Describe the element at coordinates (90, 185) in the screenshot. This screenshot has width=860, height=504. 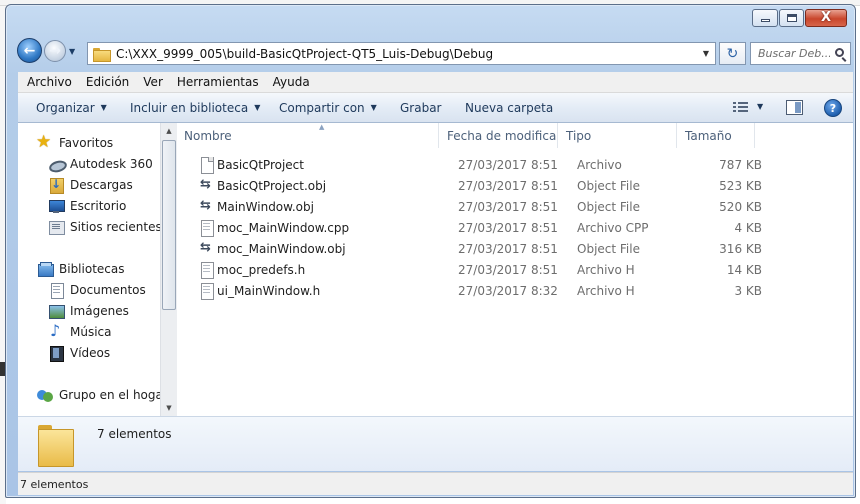
I see `nav-item-descargas: Descargas` at that location.